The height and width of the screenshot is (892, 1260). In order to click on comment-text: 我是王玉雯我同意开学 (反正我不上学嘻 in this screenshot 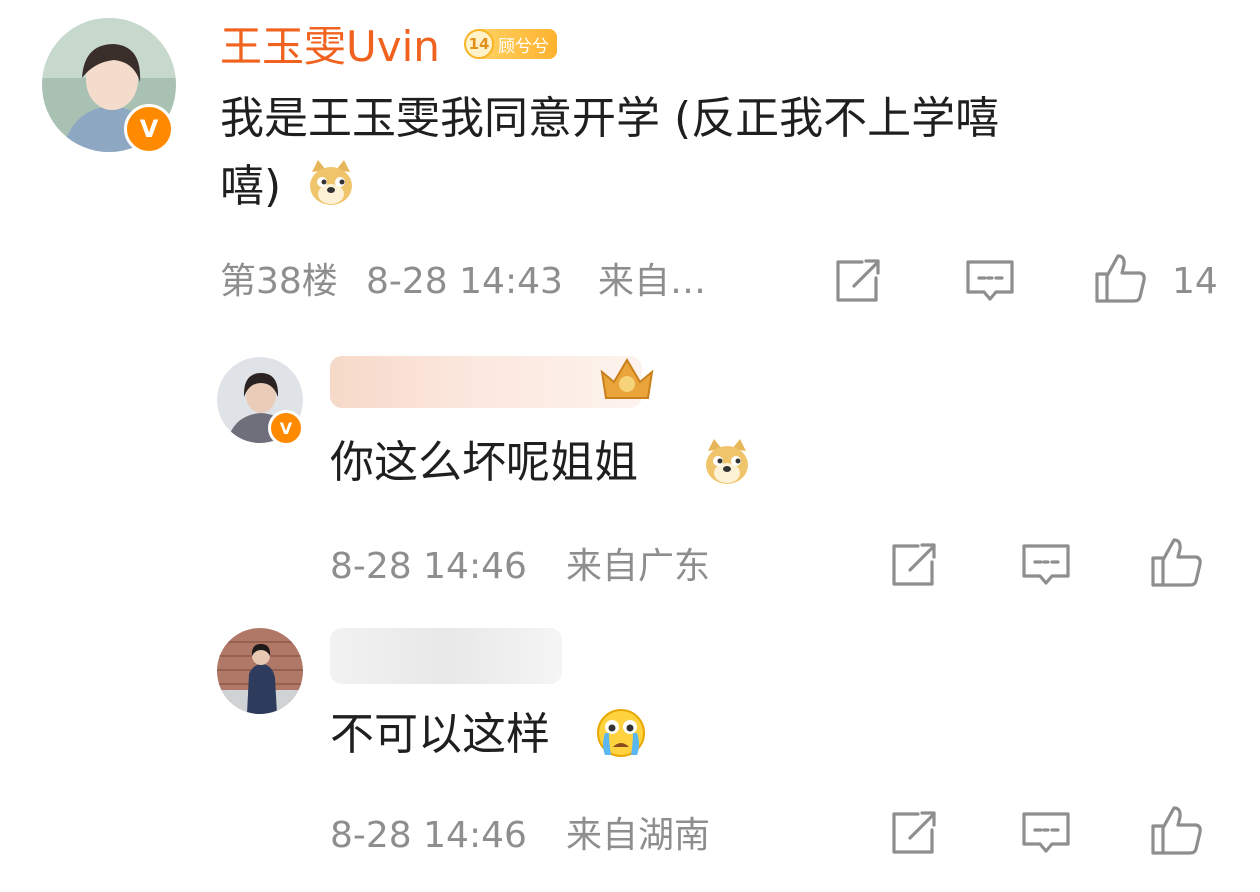, I will do `click(610, 118)`.